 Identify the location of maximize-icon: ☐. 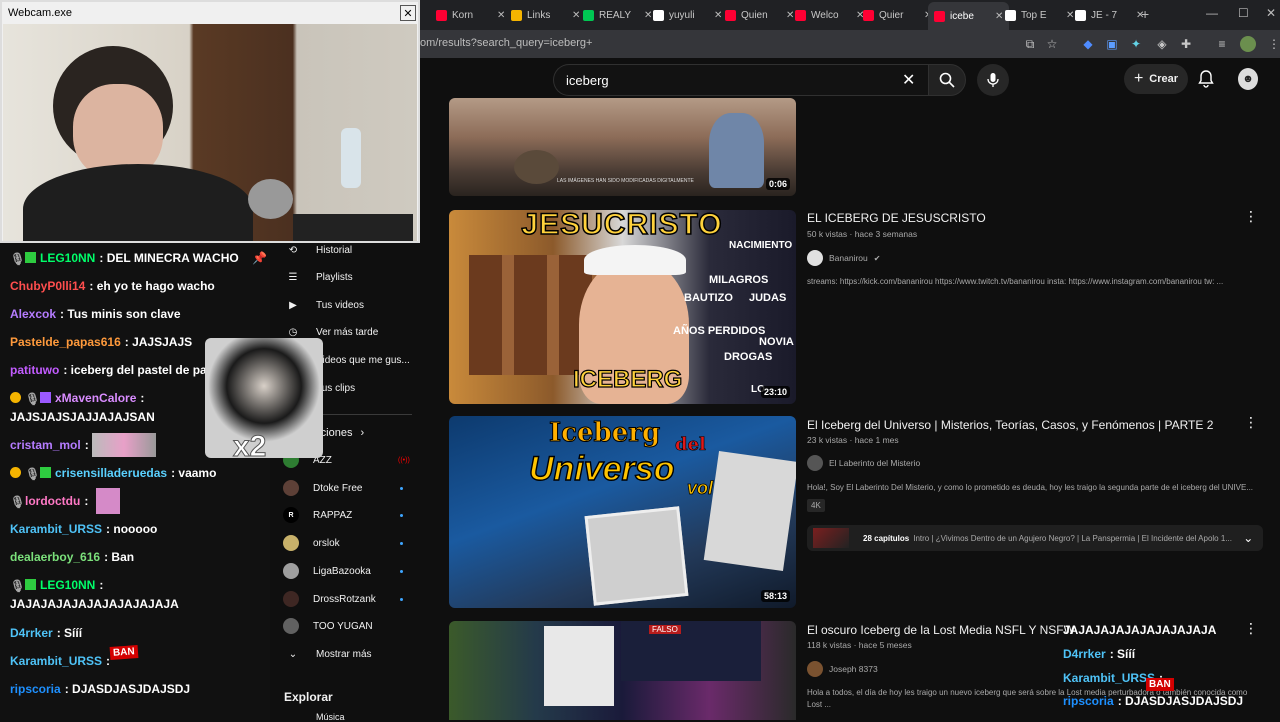
(1243, 13).